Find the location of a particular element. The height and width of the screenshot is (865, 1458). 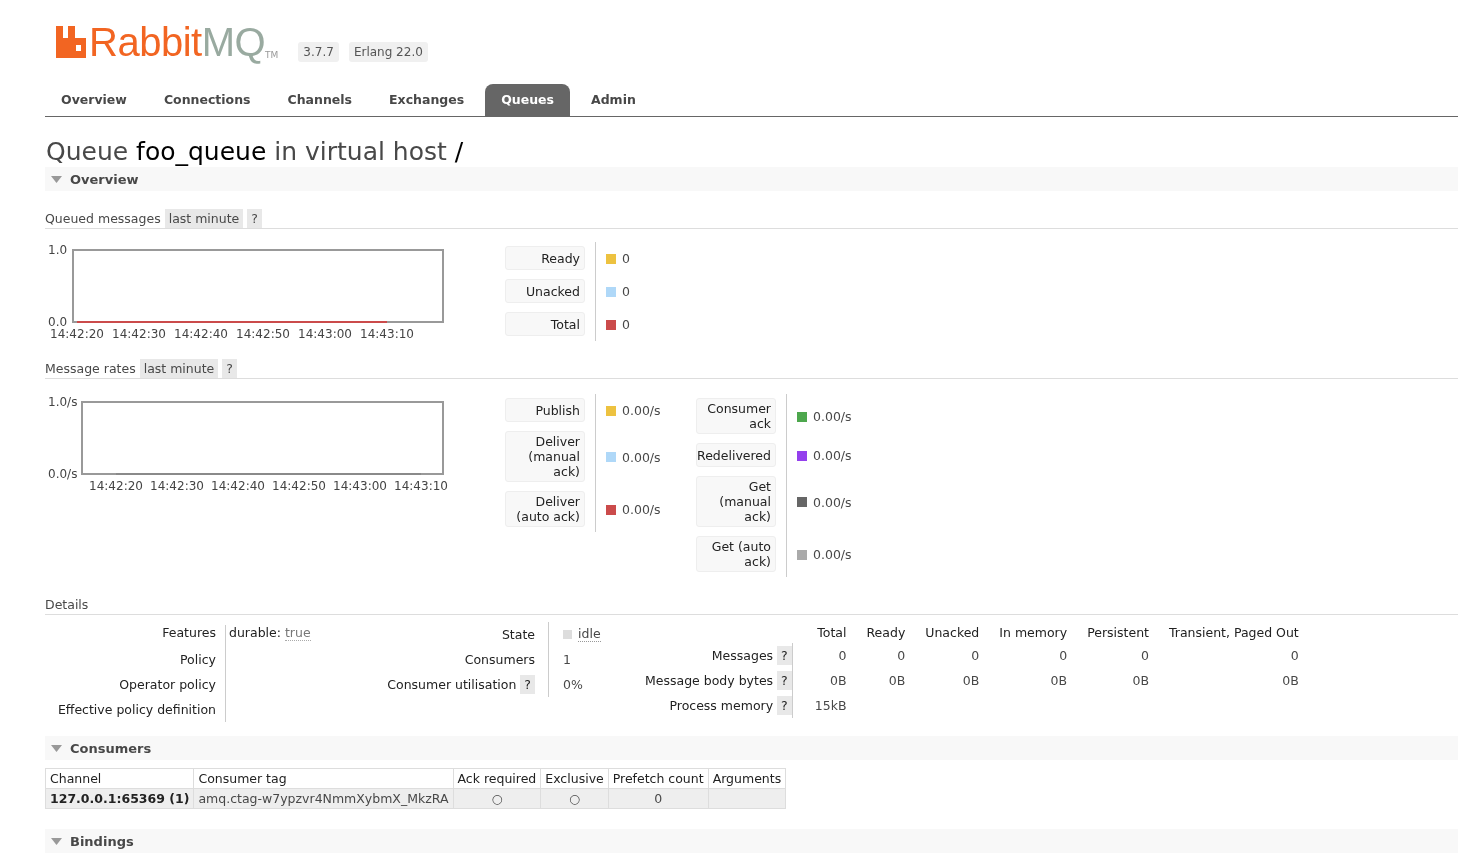

row-label: Process memory is located at coordinates (721, 705).